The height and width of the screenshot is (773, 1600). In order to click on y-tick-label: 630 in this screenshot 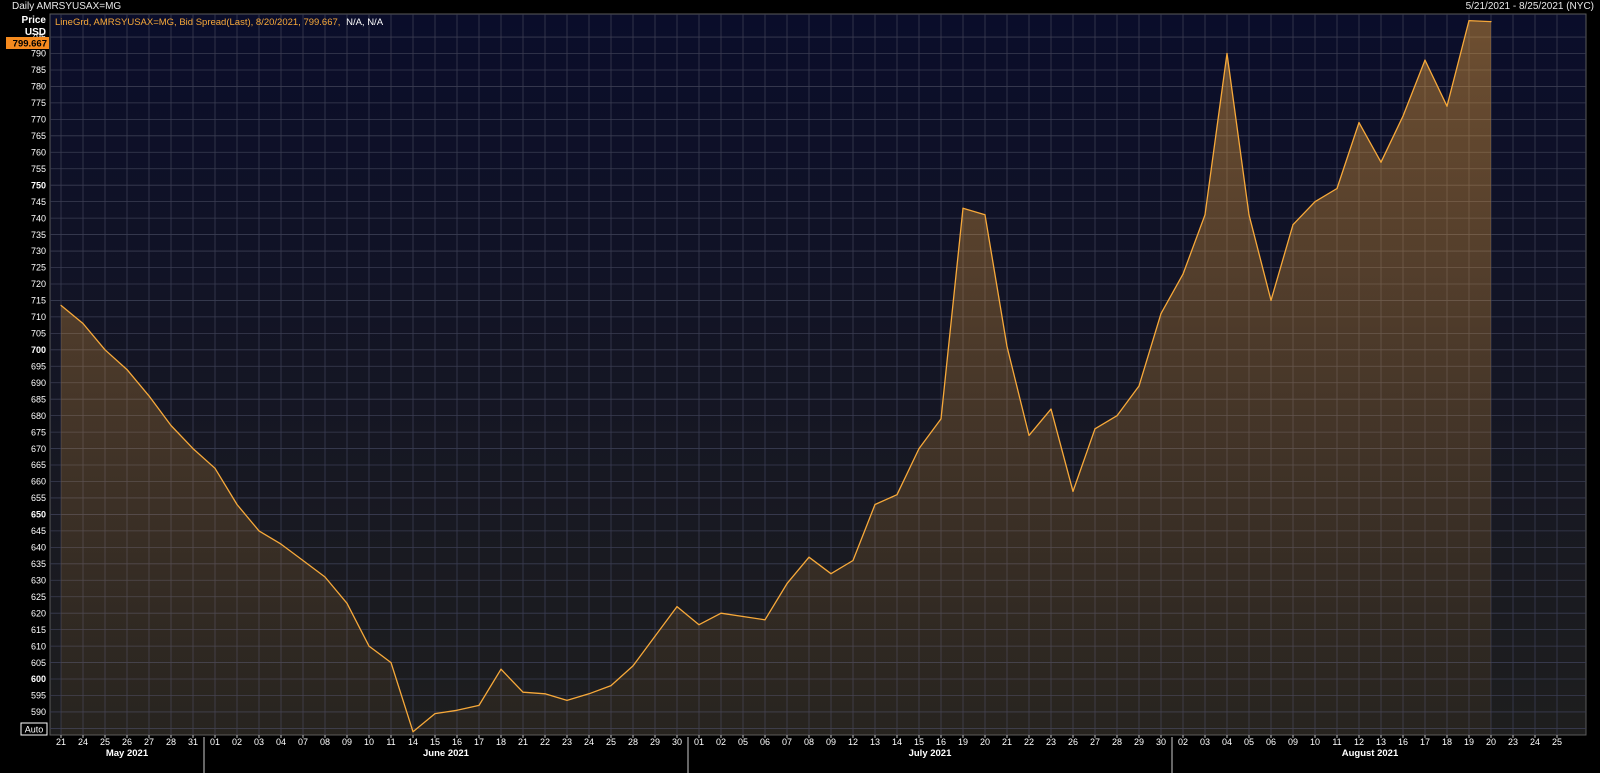, I will do `click(38, 580)`.